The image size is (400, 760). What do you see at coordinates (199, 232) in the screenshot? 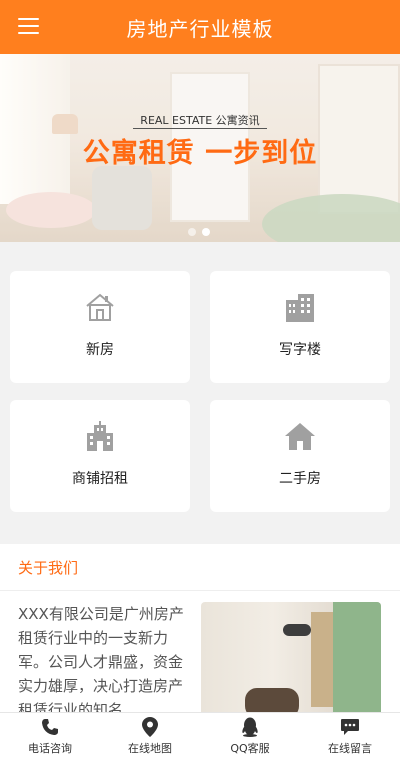
I see `carousel-dots` at bounding box center [199, 232].